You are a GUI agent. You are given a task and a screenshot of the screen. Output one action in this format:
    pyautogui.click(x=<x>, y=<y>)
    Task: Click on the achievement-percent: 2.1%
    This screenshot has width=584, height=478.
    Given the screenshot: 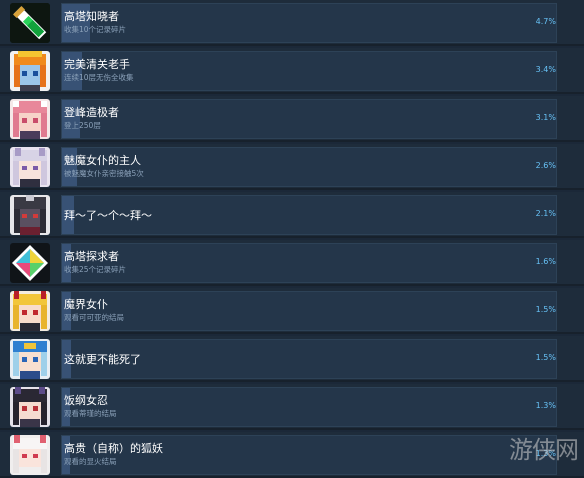 What is the action you would take?
    pyautogui.click(x=545, y=213)
    